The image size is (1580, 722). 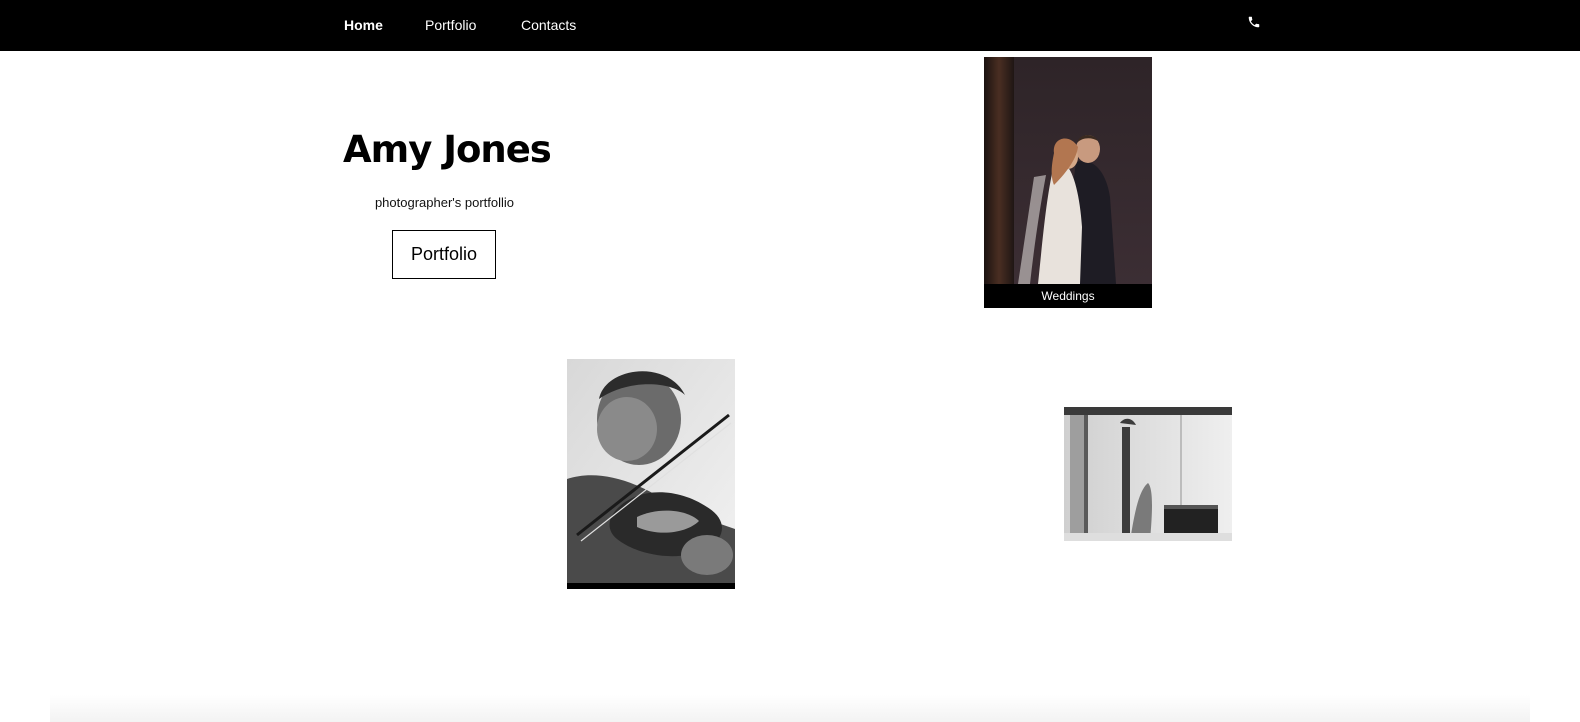 I want to click on top-navbar: Home Portfolio Contacts, so click(x=790, y=25).